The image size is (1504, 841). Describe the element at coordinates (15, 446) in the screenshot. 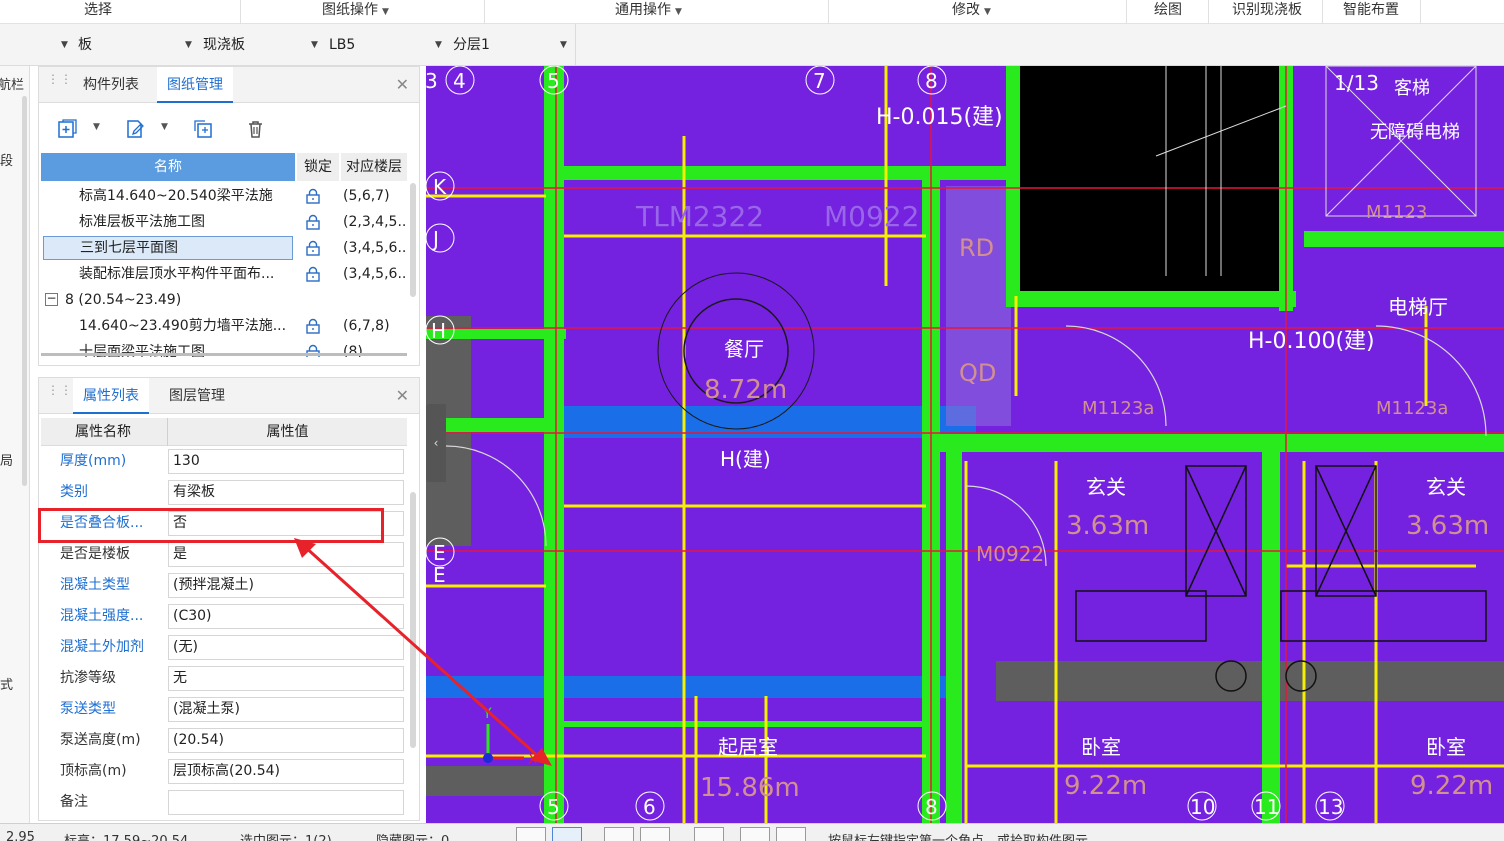

I see `navigation-strip: 航栏 段 局 式` at that location.